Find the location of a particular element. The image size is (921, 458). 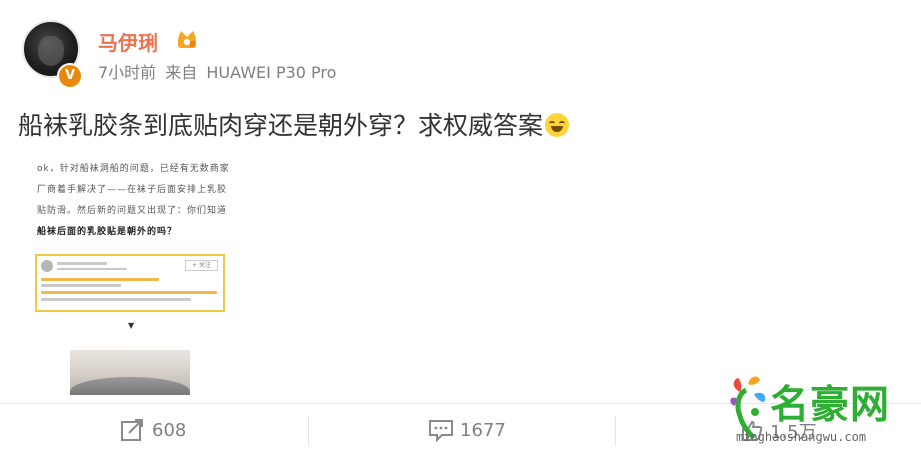

sock-shape is located at coordinates (130, 386).